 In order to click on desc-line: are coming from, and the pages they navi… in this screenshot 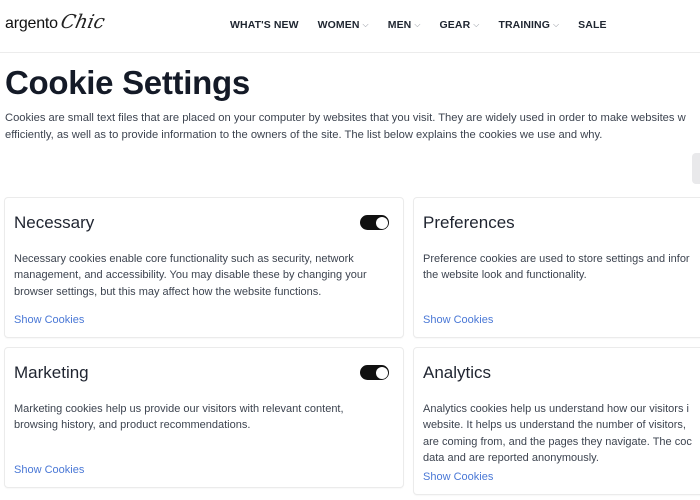, I will do `click(557, 441)`.